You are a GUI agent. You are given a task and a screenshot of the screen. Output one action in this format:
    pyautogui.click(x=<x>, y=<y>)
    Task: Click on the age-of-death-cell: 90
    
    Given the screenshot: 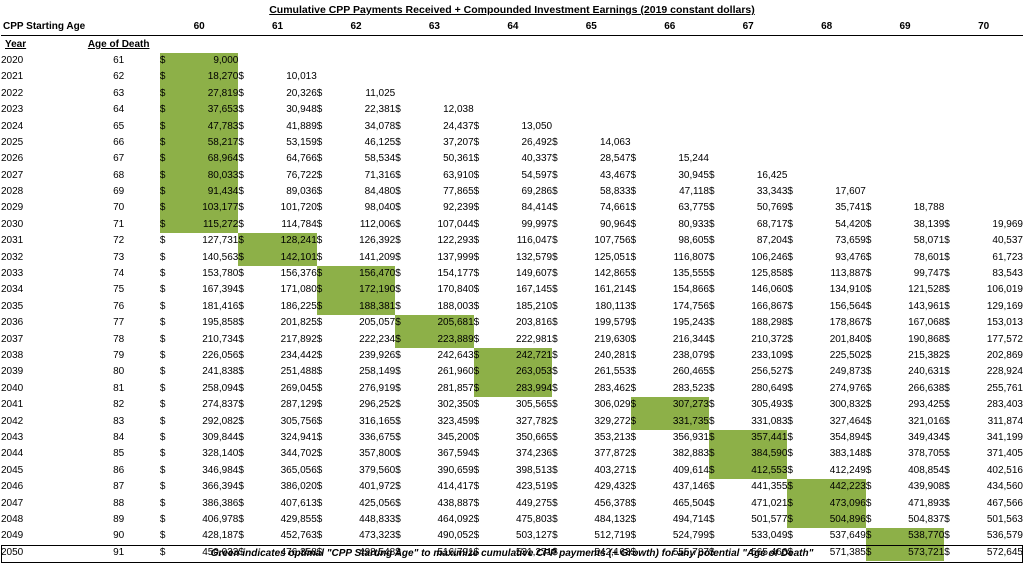 What is the action you would take?
    pyautogui.click(x=119, y=536)
    